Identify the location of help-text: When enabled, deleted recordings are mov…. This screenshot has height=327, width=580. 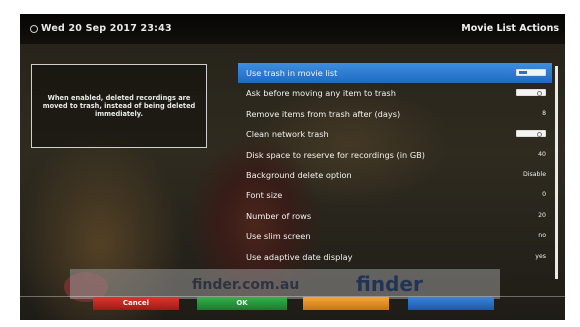
(119, 106).